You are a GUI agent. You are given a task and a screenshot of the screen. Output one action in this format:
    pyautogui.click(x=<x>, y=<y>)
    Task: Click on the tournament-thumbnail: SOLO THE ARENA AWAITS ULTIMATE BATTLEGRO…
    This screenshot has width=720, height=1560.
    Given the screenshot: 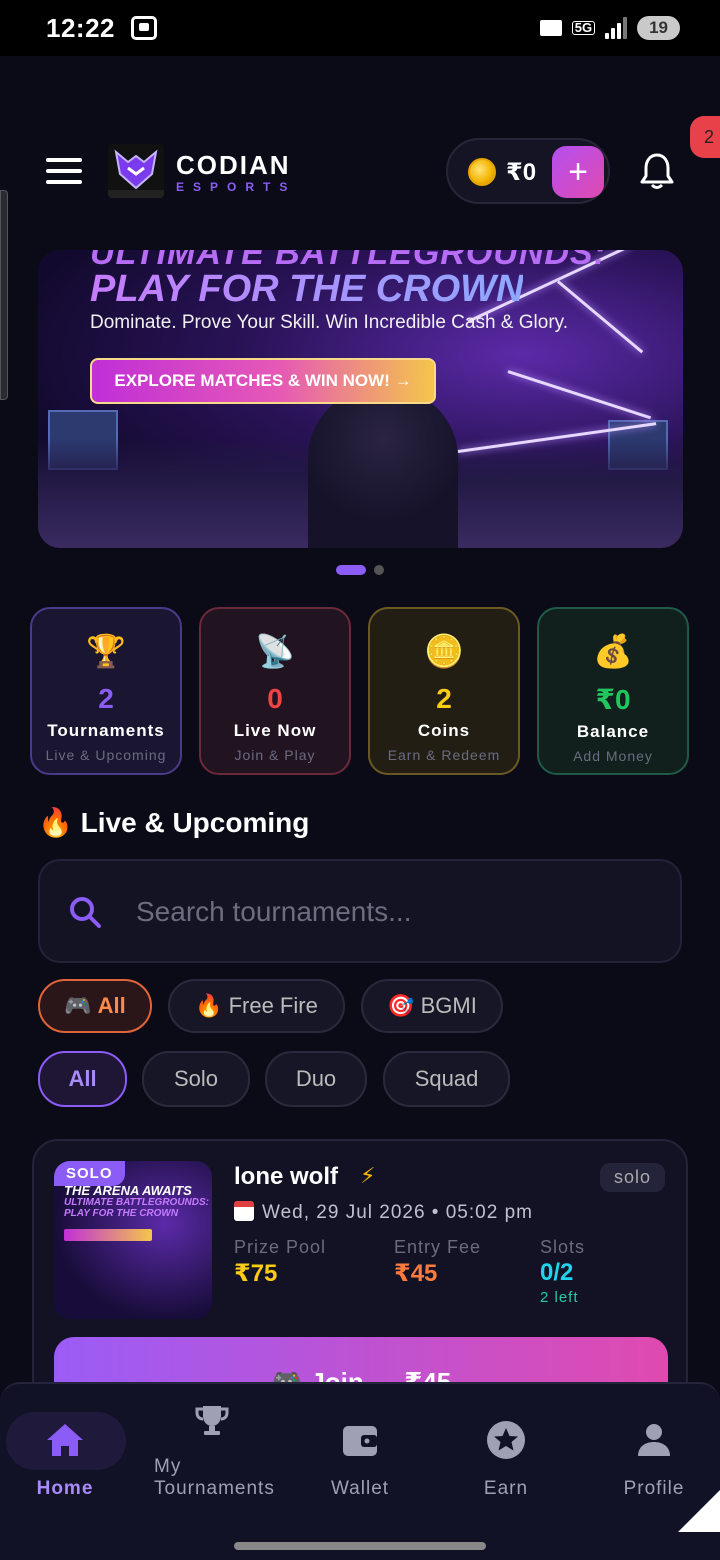 What is the action you would take?
    pyautogui.click(x=133, y=1240)
    